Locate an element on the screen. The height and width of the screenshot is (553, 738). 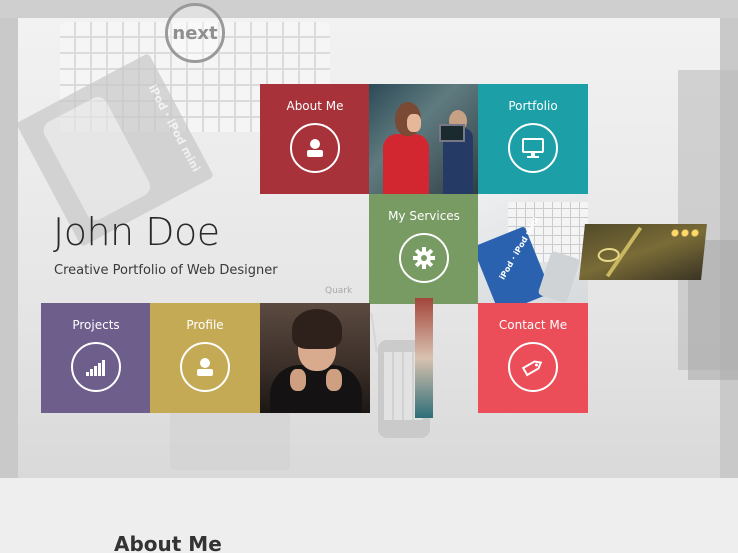
hero-top-strip is located at coordinates (369, 9).